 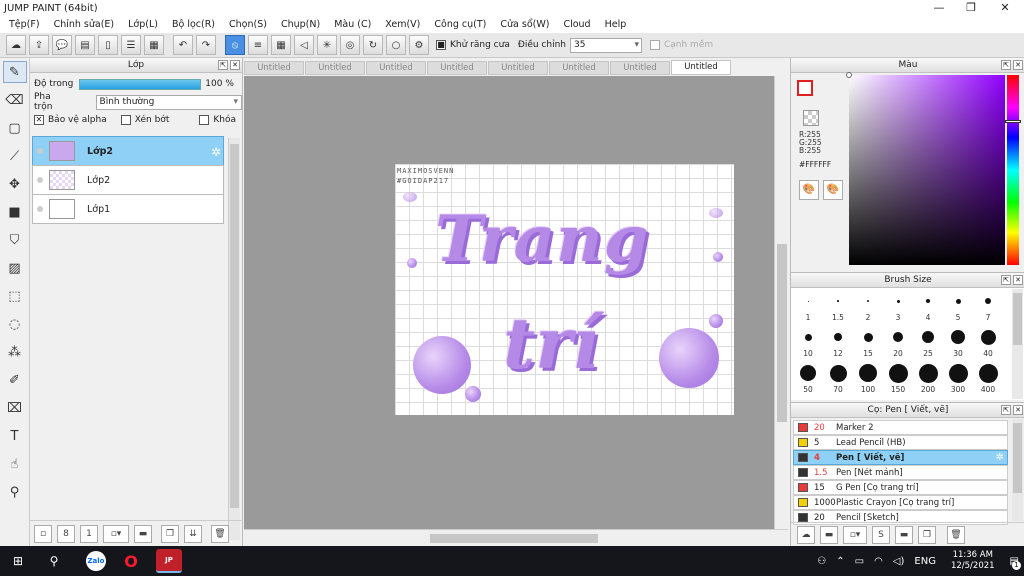 What do you see at coordinates (849, 75) in the screenshot?
I see `color-picker-knob` at bounding box center [849, 75].